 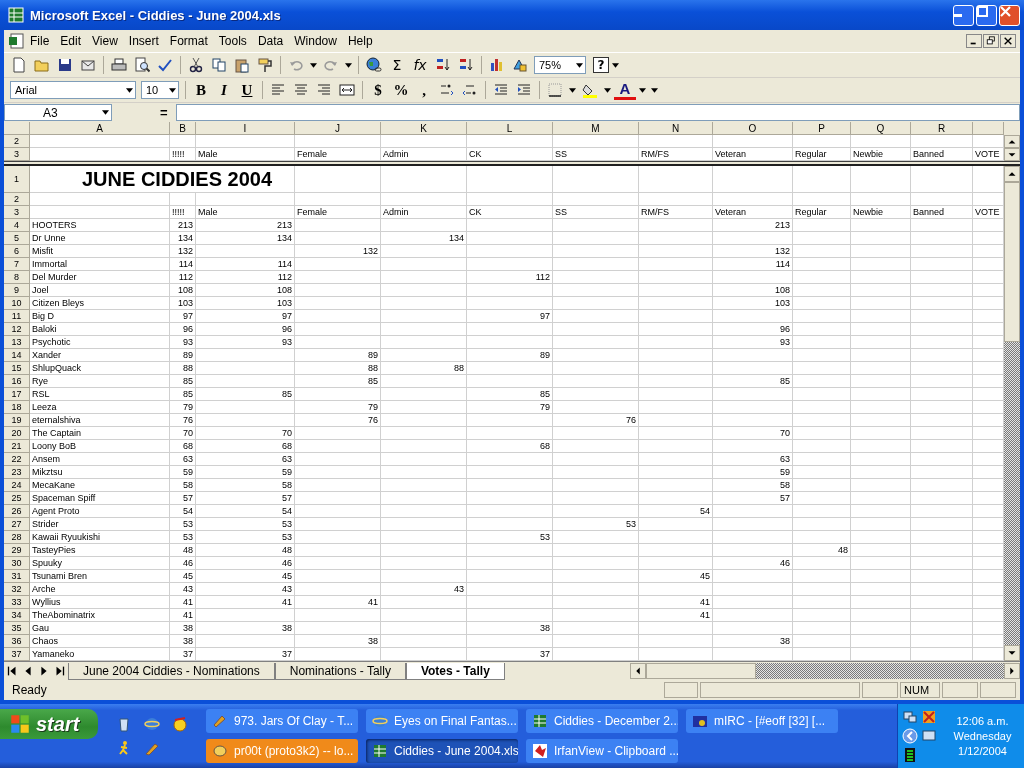 What do you see at coordinates (17, 238) in the screenshot?
I see `row-header: 5` at bounding box center [17, 238].